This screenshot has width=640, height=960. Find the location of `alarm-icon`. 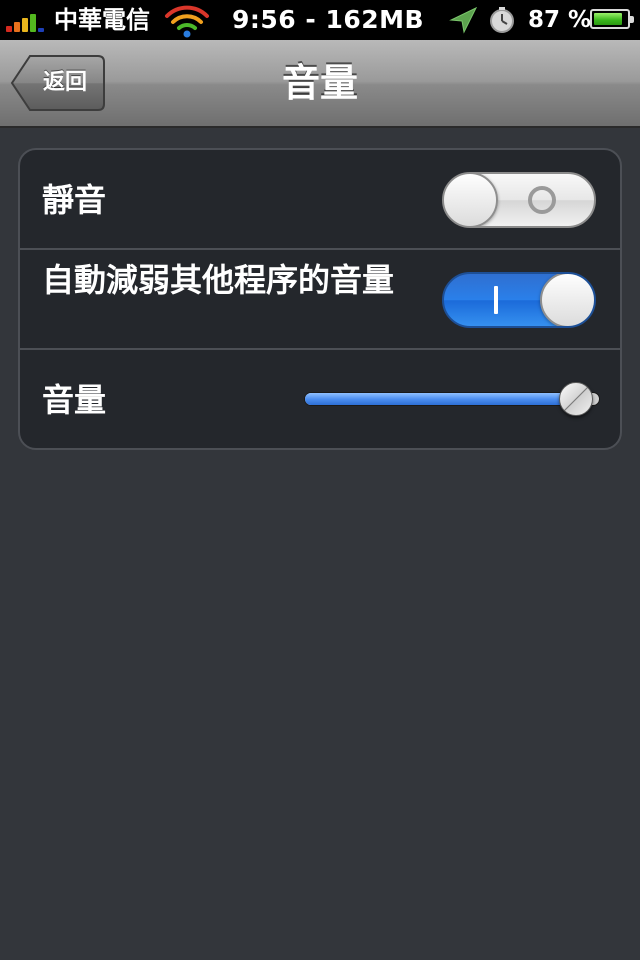

alarm-icon is located at coordinates (502, 20).